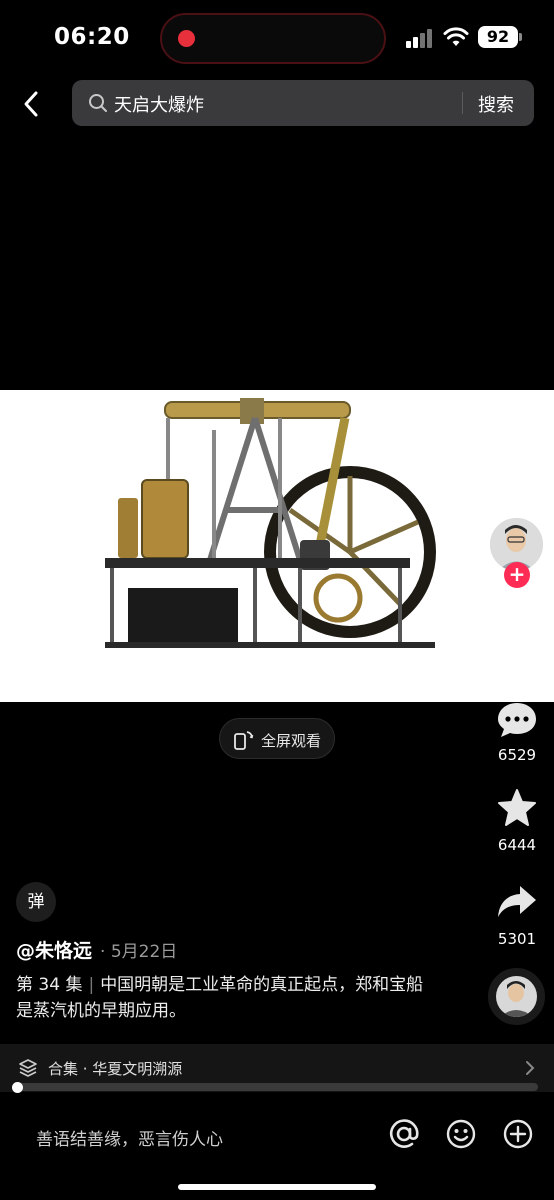 The width and height of the screenshot is (554, 1200). Describe the element at coordinates (115, 1069) in the screenshot. I see `collection-label: 合集 · 华夏文明溯源` at that location.